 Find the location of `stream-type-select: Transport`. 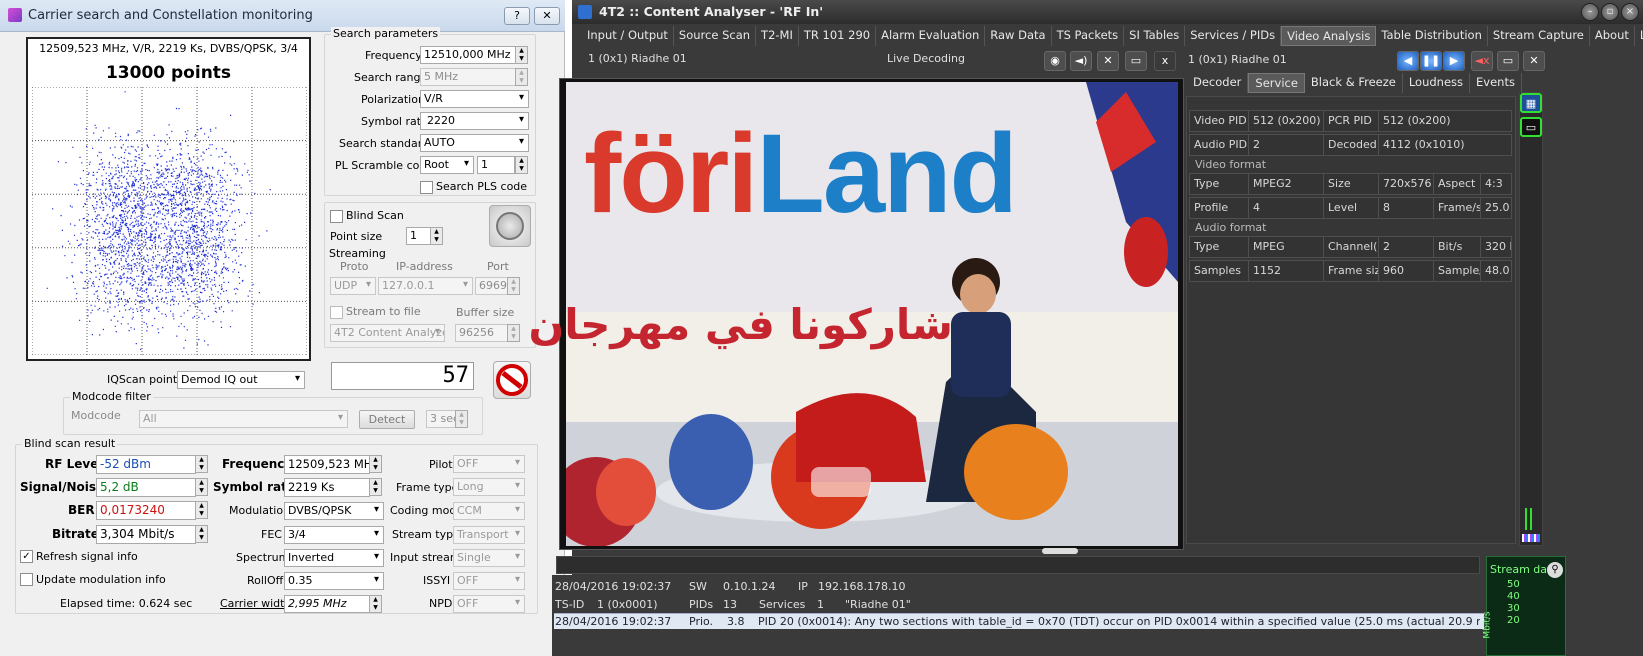

stream-type-select: Transport is located at coordinates (489, 535).